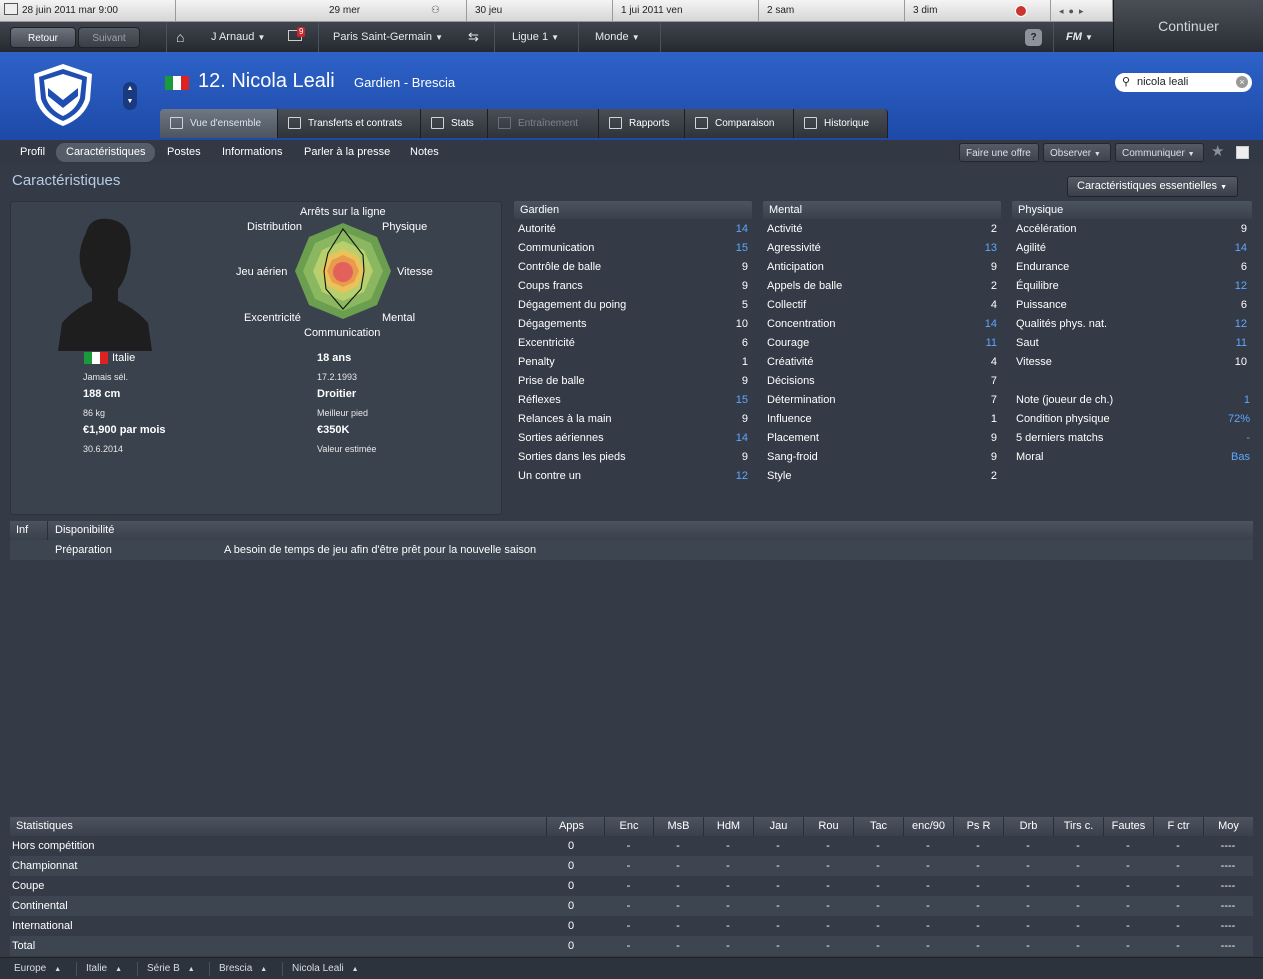 The height and width of the screenshot is (979, 1263). I want to click on attribute-value: 14, so click(1240, 248).